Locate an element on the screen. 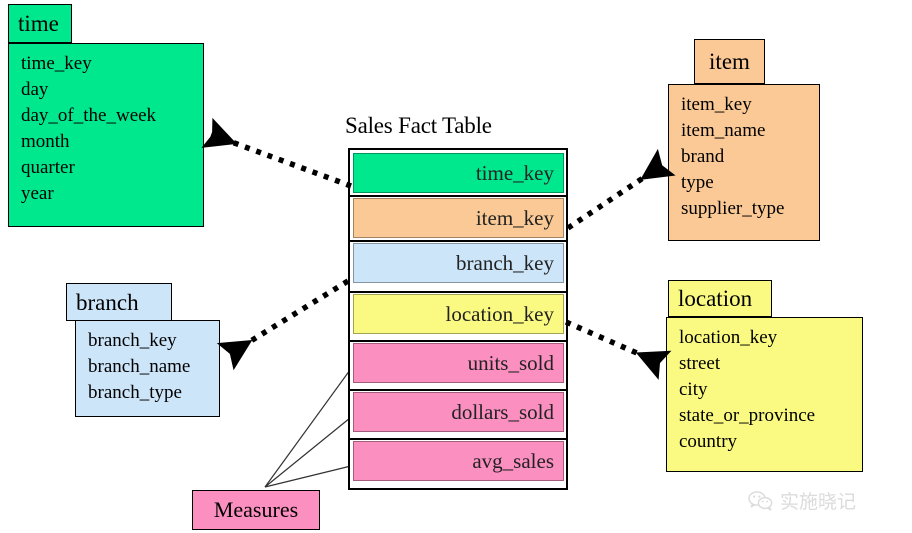 This screenshot has height=533, width=912. dimension-header-location: location is located at coordinates (720, 298).